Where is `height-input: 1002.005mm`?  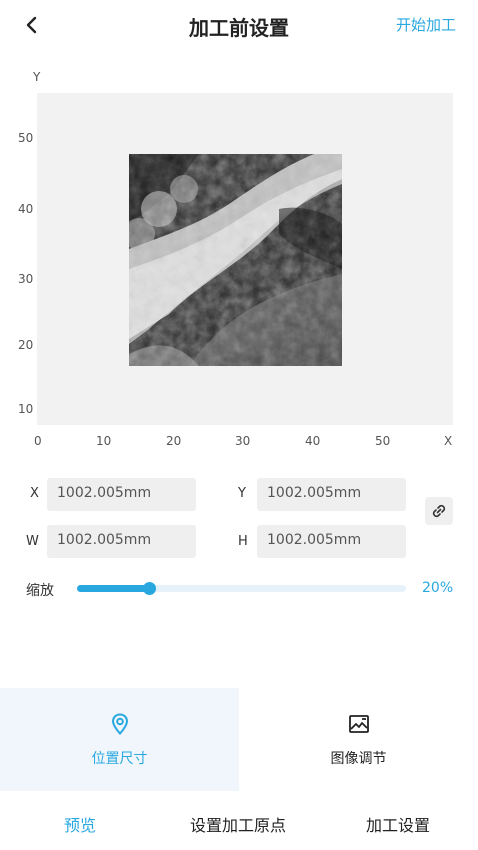
height-input: 1002.005mm is located at coordinates (331, 541).